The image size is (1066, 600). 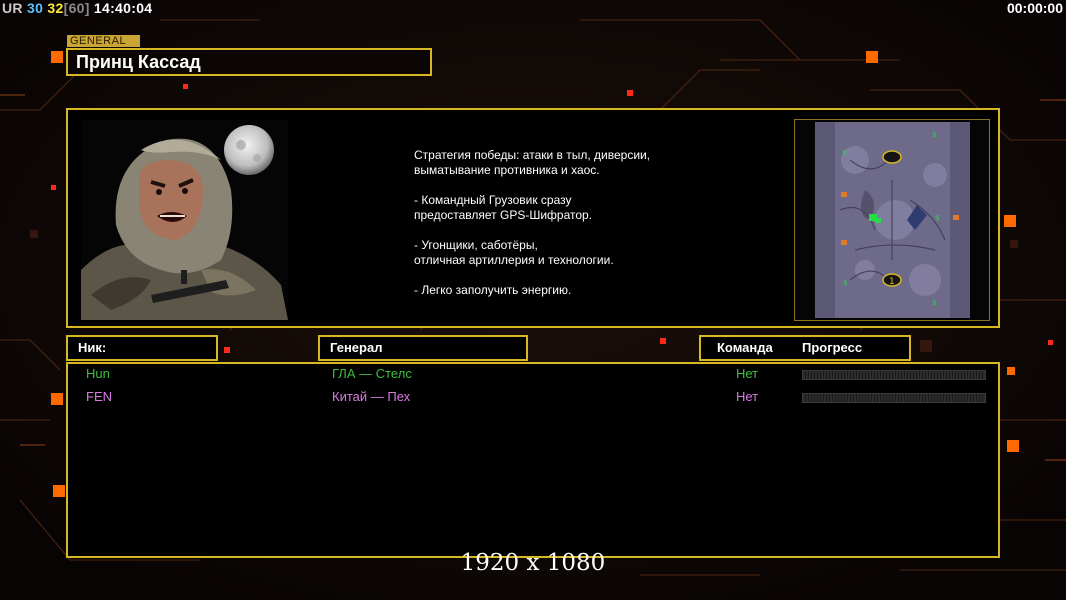 I want to click on ur-label: UR, so click(x=12, y=8).